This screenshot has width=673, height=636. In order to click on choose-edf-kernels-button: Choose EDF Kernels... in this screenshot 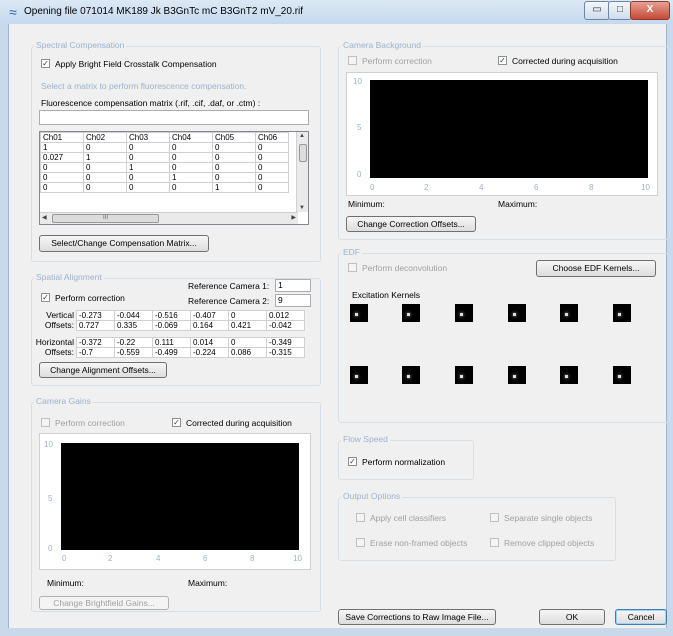, I will do `click(596, 268)`.